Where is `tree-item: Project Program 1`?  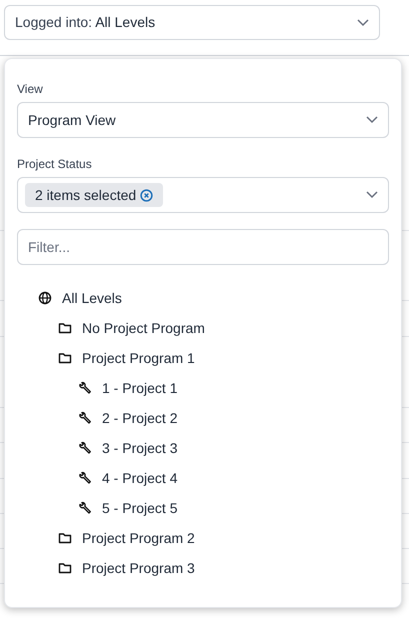 tree-item: Project Program 1 is located at coordinates (128, 358).